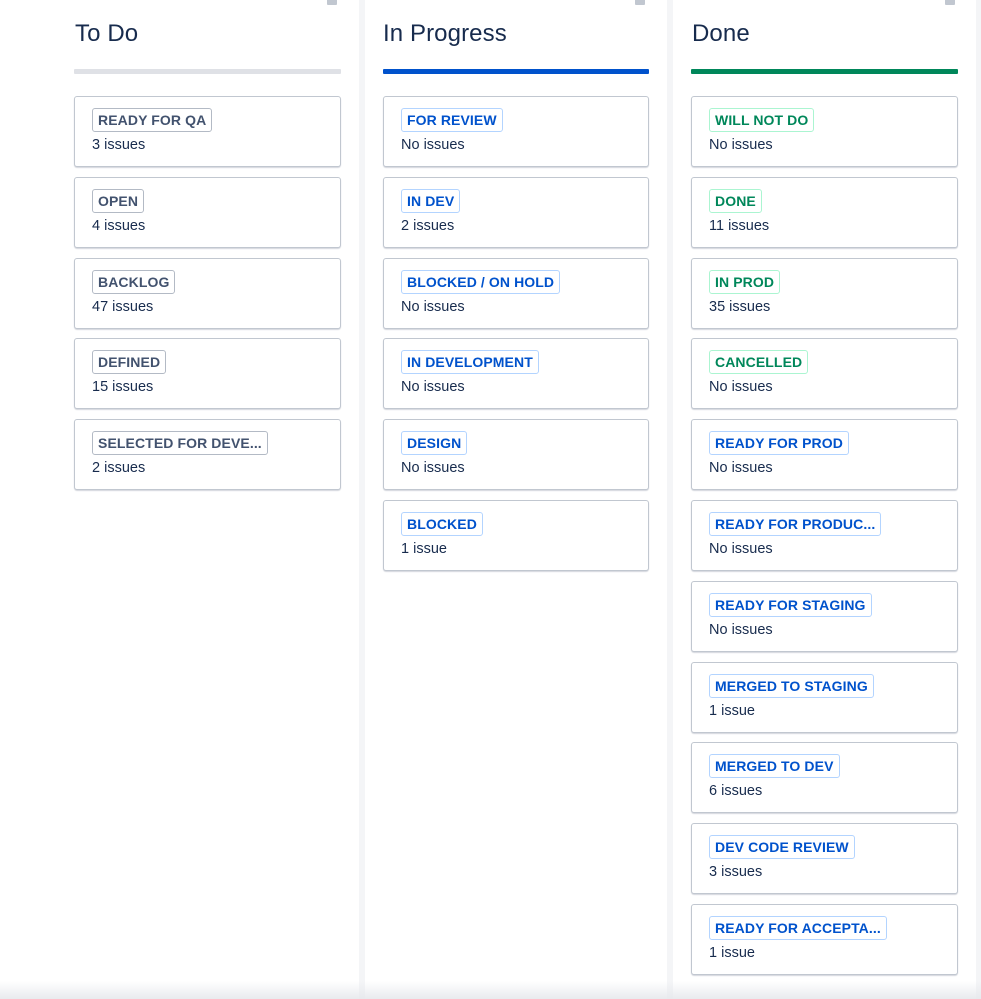  I want to click on status-card: BLOCKED / ON HOLD No issues, so click(516, 293).